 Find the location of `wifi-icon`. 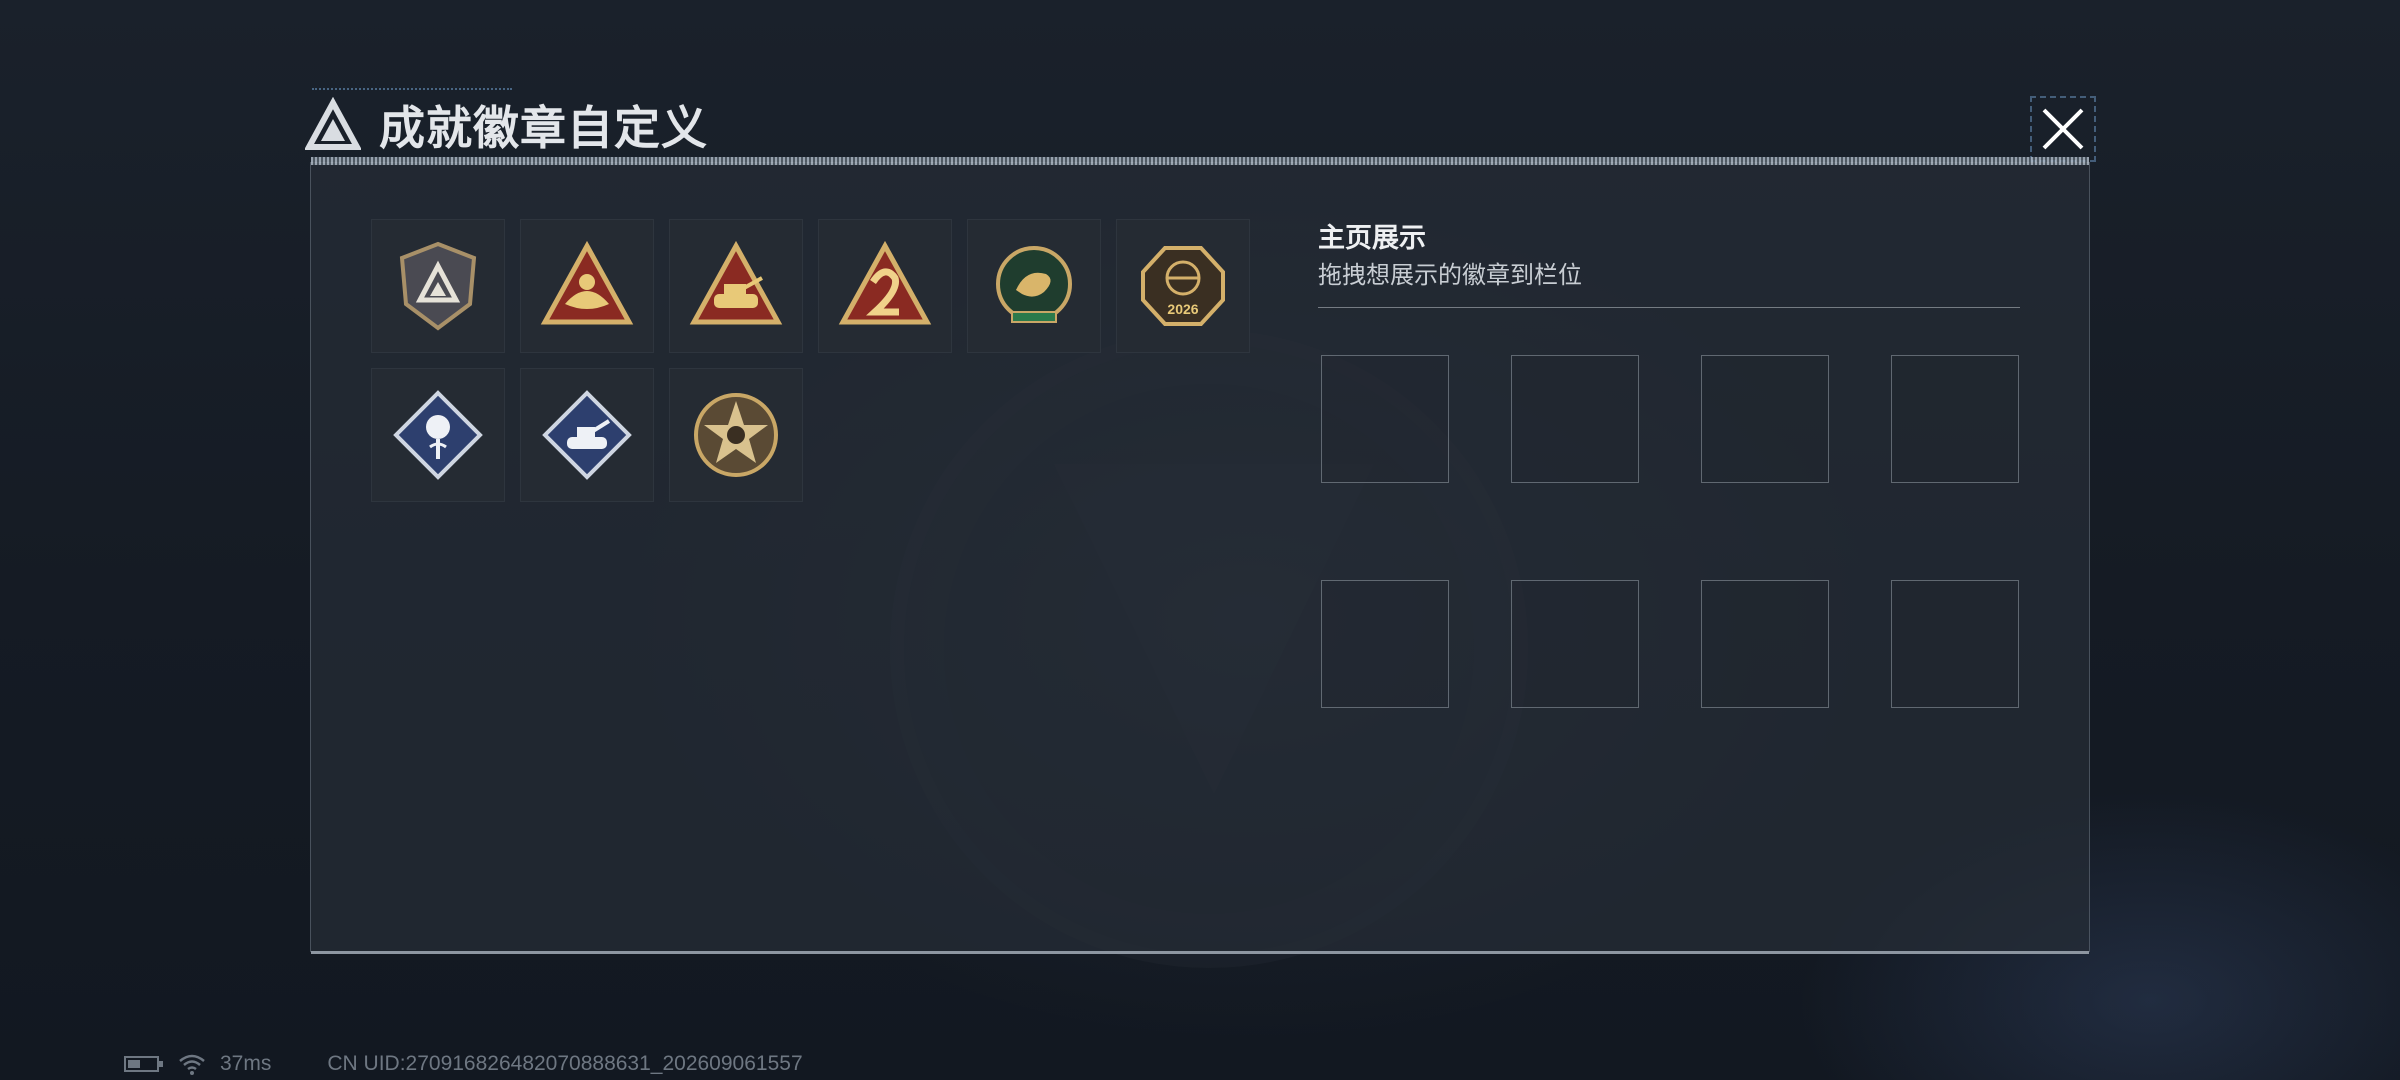

wifi-icon is located at coordinates (192, 1064).